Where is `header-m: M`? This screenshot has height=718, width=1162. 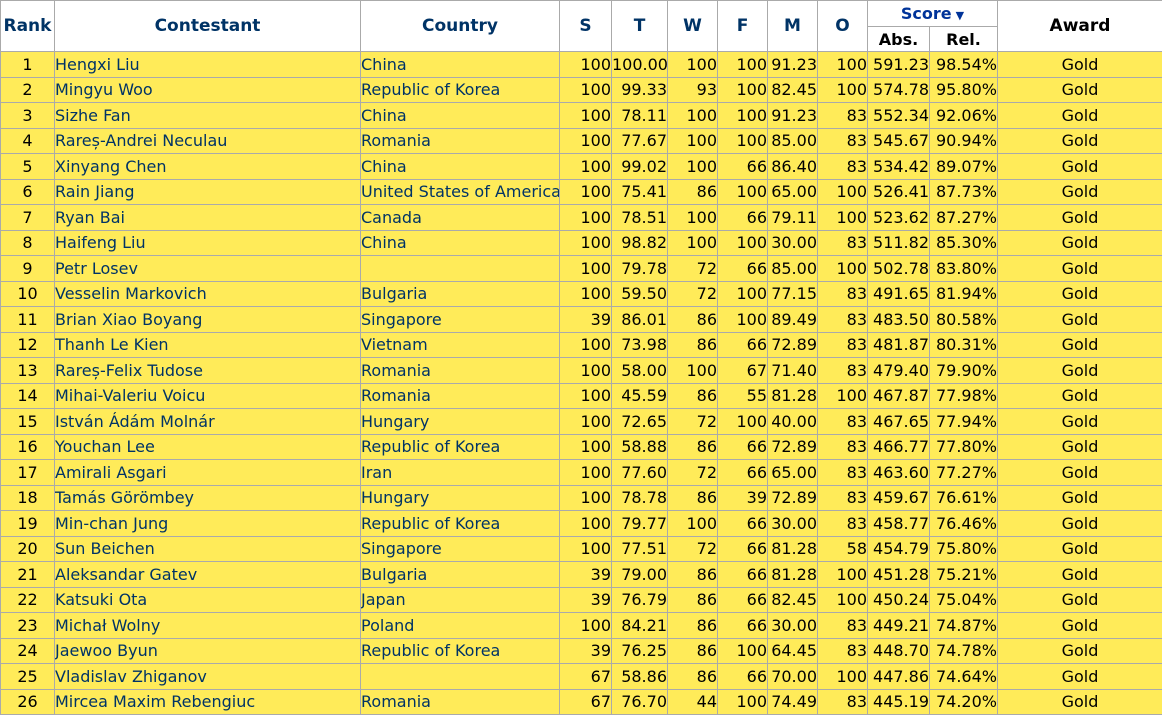
header-m: M is located at coordinates (792, 26).